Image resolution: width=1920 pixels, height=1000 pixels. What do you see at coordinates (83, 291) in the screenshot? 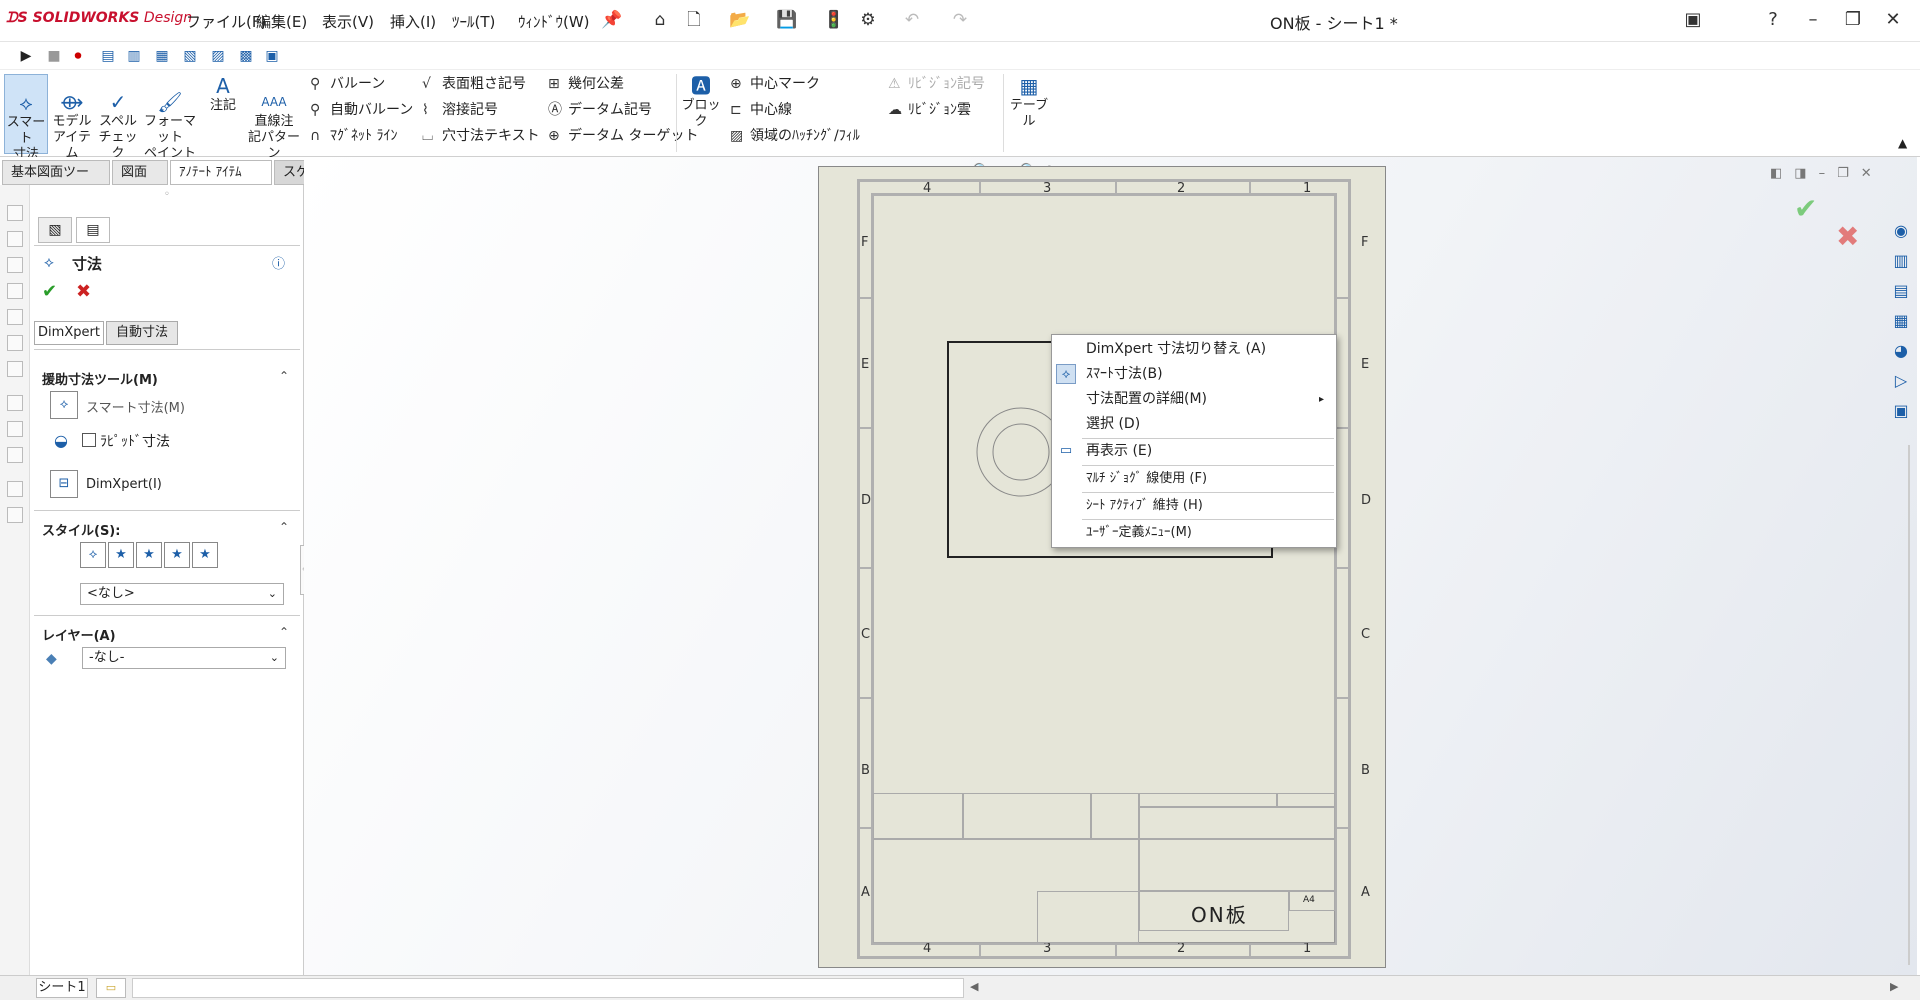
I see `cancel-icon: ✖` at bounding box center [83, 291].